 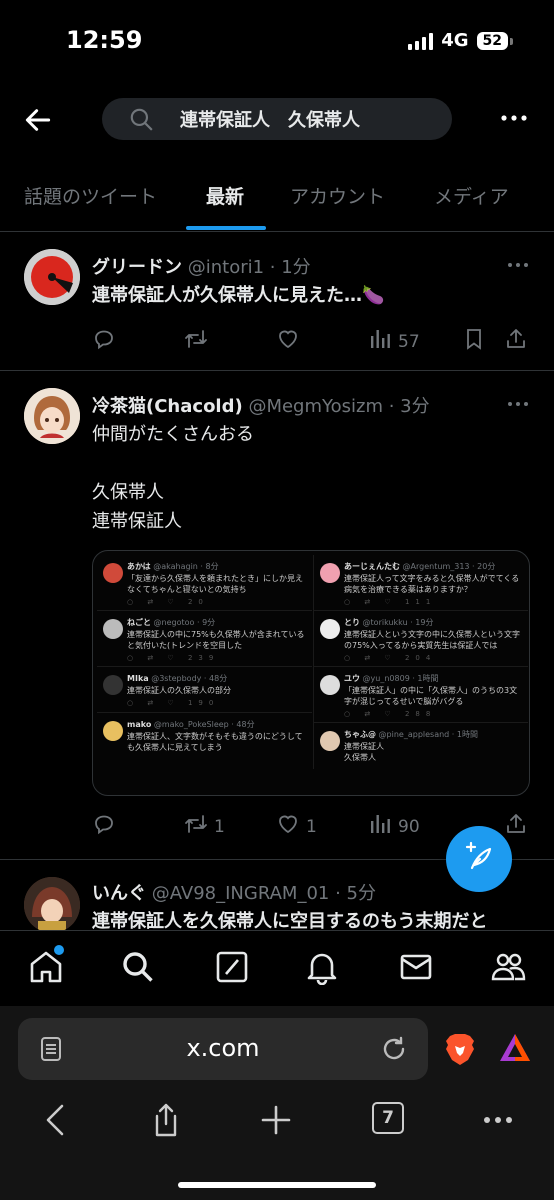 What do you see at coordinates (508, 967) in the screenshot?
I see `communities-icon` at bounding box center [508, 967].